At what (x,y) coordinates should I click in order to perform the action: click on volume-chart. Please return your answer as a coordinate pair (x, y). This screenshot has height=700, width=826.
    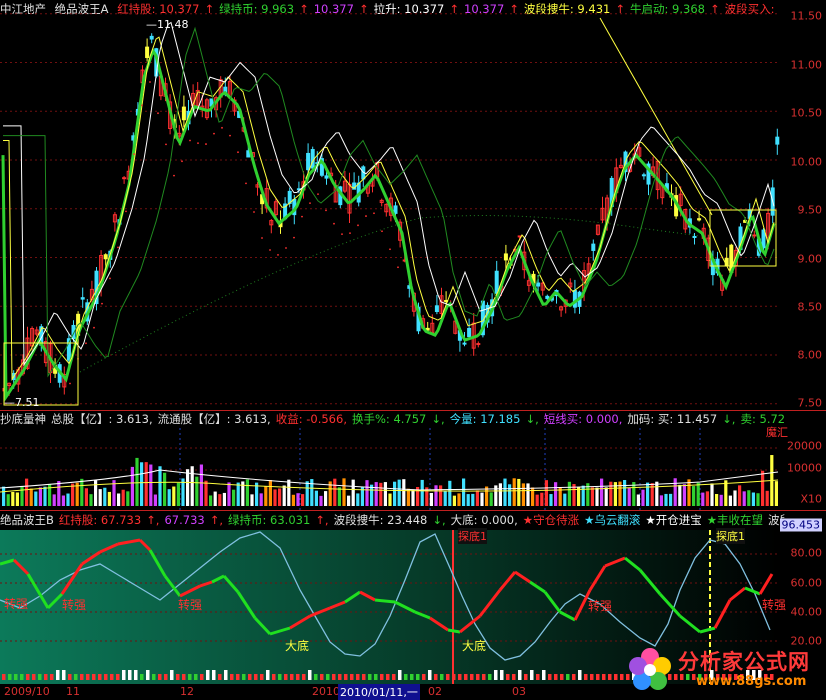
    Looking at the image, I should click on (390, 460).